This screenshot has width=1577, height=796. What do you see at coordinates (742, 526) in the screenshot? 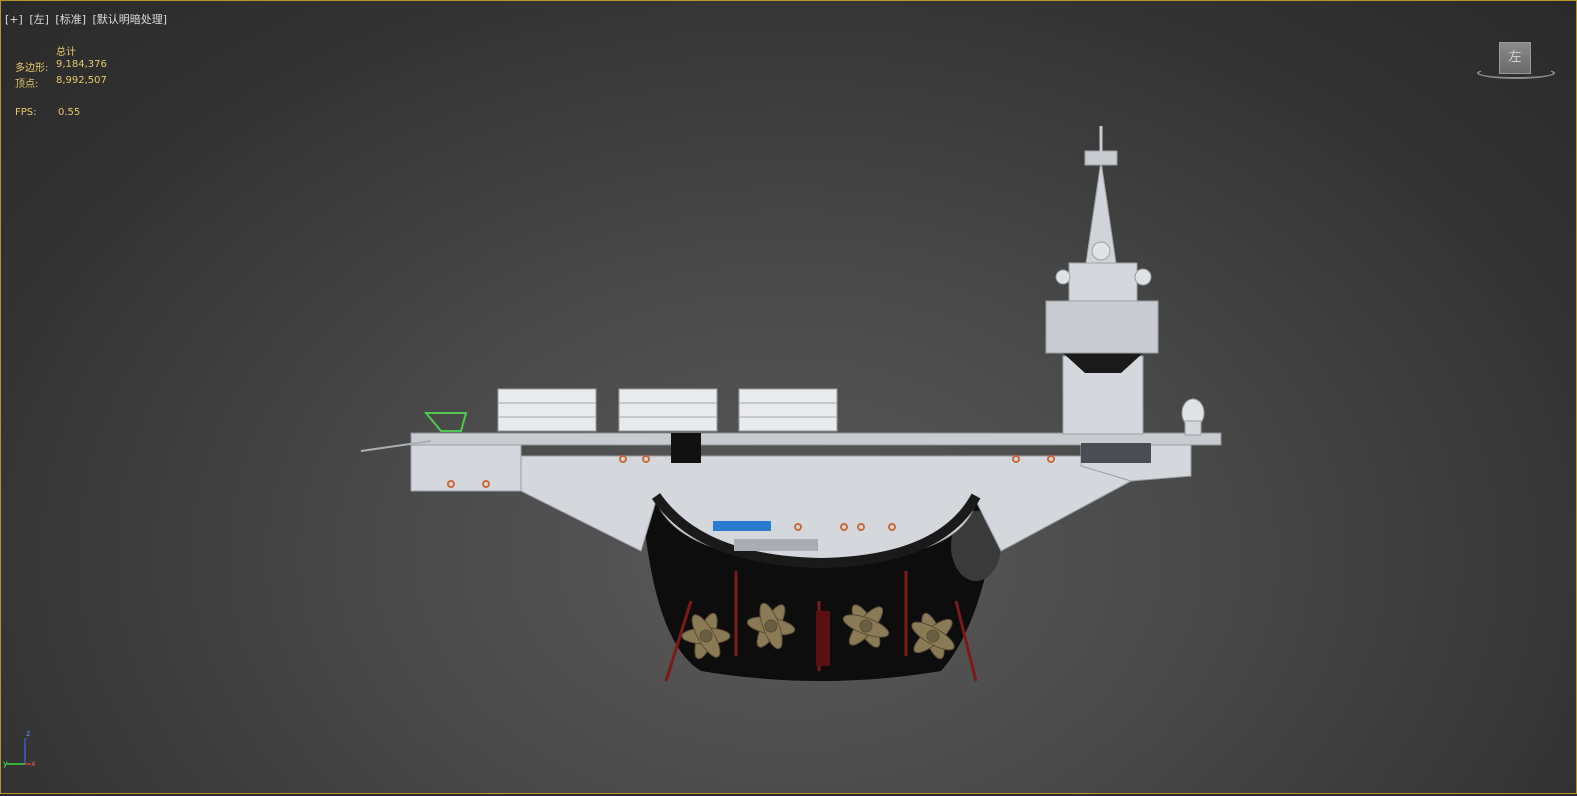
I see `blue-signage` at bounding box center [742, 526].